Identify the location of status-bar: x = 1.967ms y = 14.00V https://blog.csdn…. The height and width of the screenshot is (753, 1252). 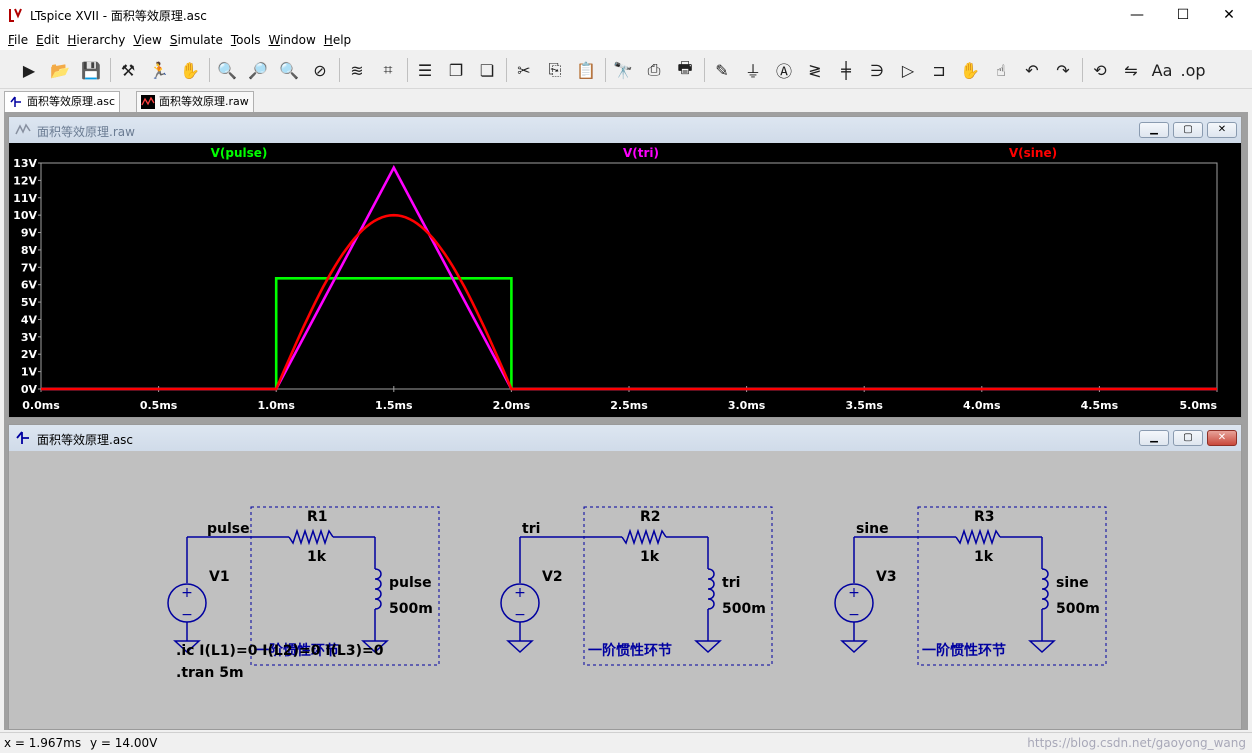
(626, 742).